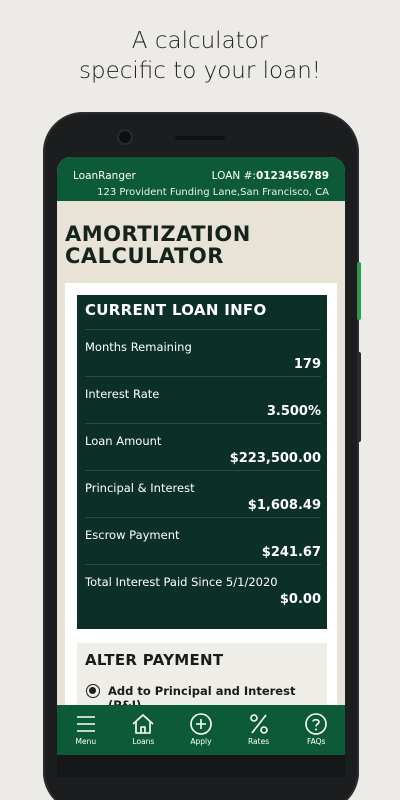 The image size is (400, 800). Describe the element at coordinates (307, 364) in the screenshot. I see `row-value: 179` at that location.